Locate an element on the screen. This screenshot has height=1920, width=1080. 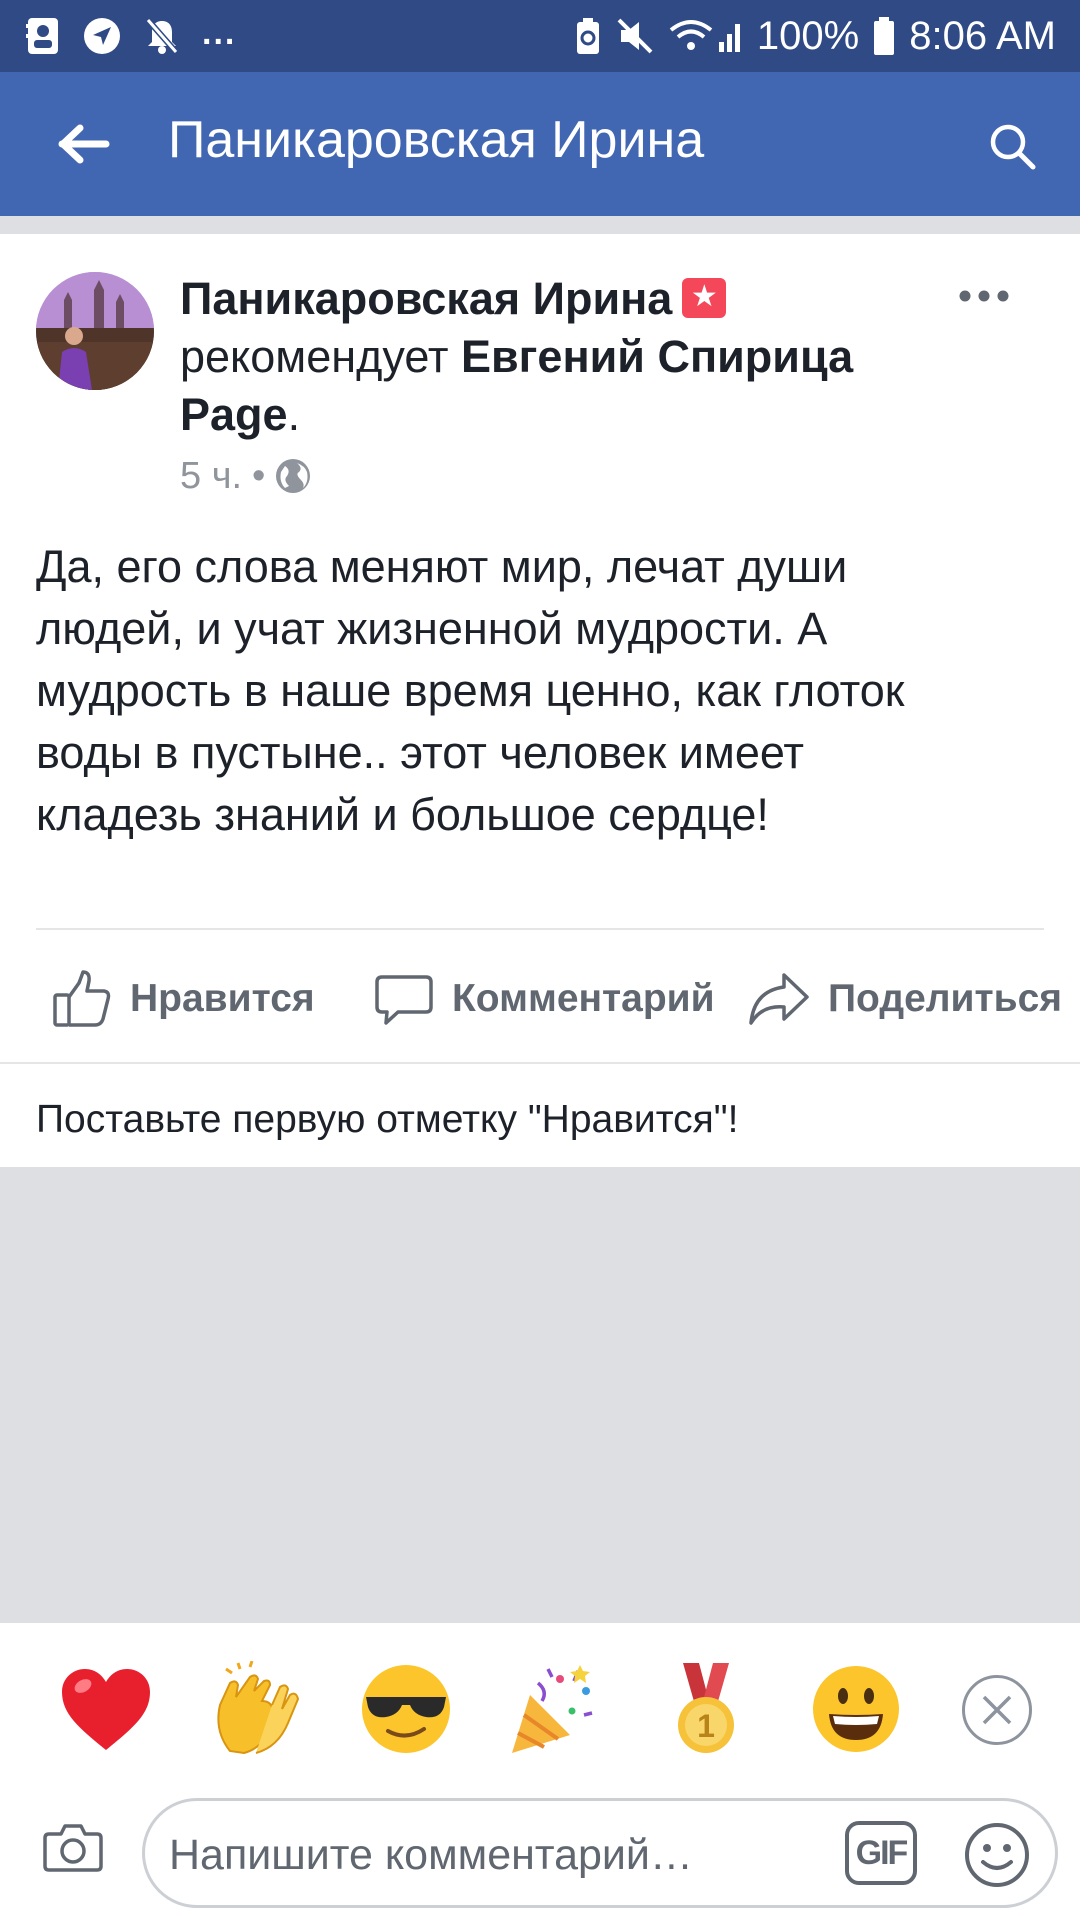
party-popper-sticker is located at coordinates (556, 1709).